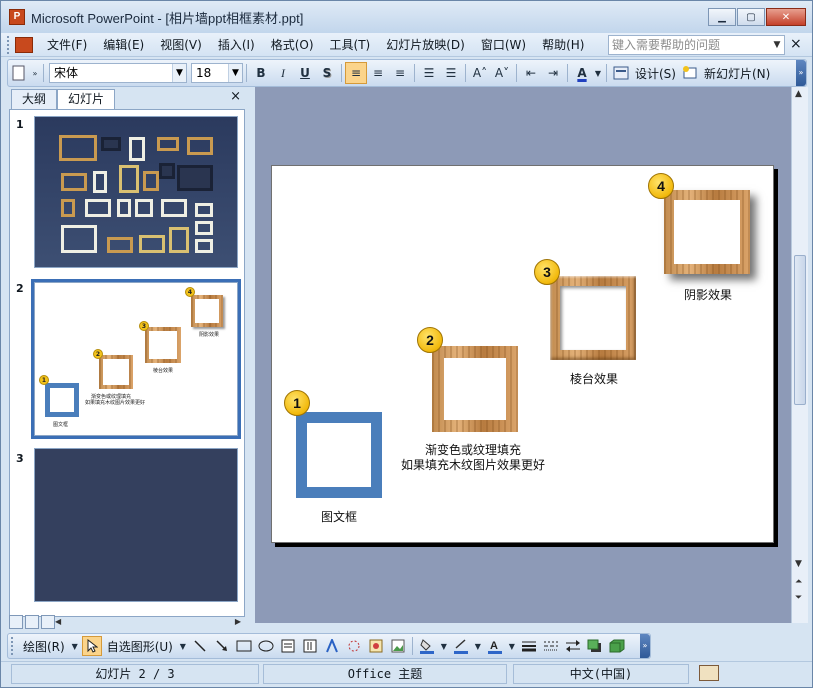 This screenshot has height=688, width=813. Describe the element at coordinates (339, 455) in the screenshot. I see `blue-picture-frame` at that location.